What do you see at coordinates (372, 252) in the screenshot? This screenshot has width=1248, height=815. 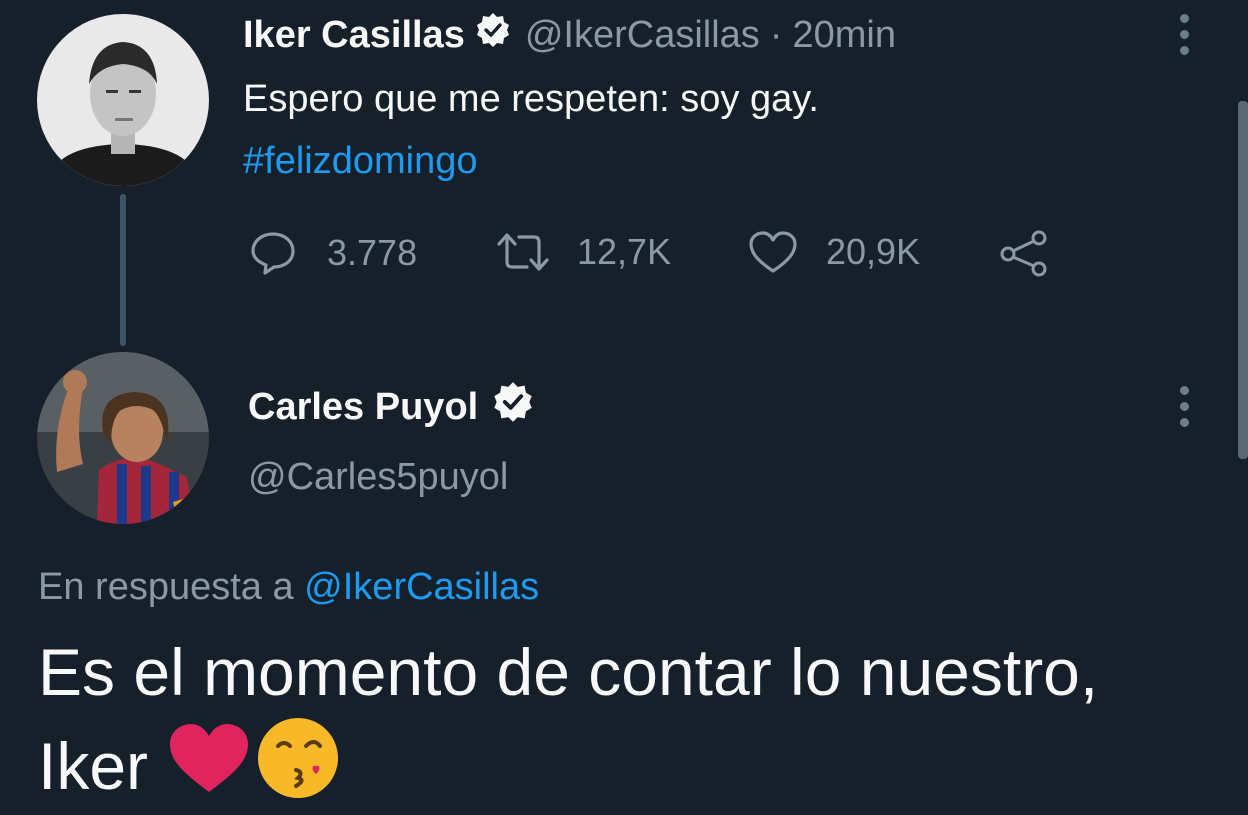 I see `reply-count: 3.778` at bounding box center [372, 252].